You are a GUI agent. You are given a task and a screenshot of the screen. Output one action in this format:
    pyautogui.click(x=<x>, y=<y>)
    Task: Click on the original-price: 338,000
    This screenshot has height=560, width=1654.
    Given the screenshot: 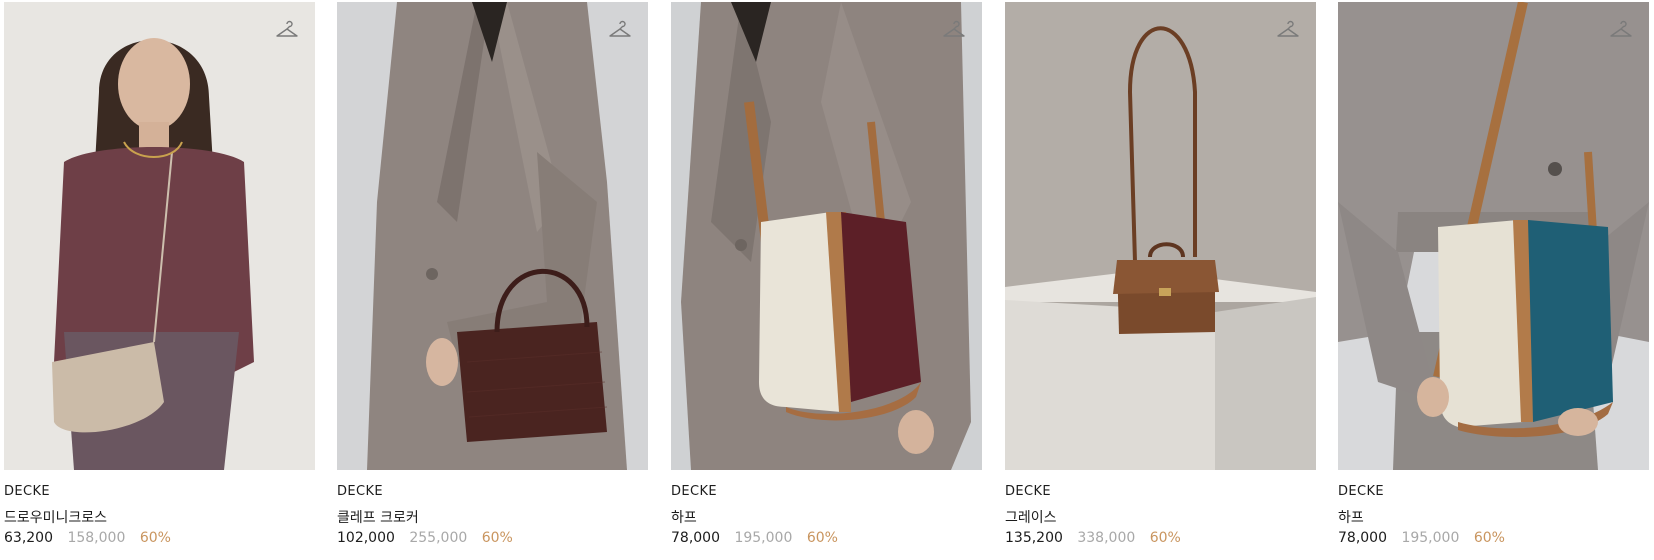 What is the action you would take?
    pyautogui.click(x=1106, y=538)
    